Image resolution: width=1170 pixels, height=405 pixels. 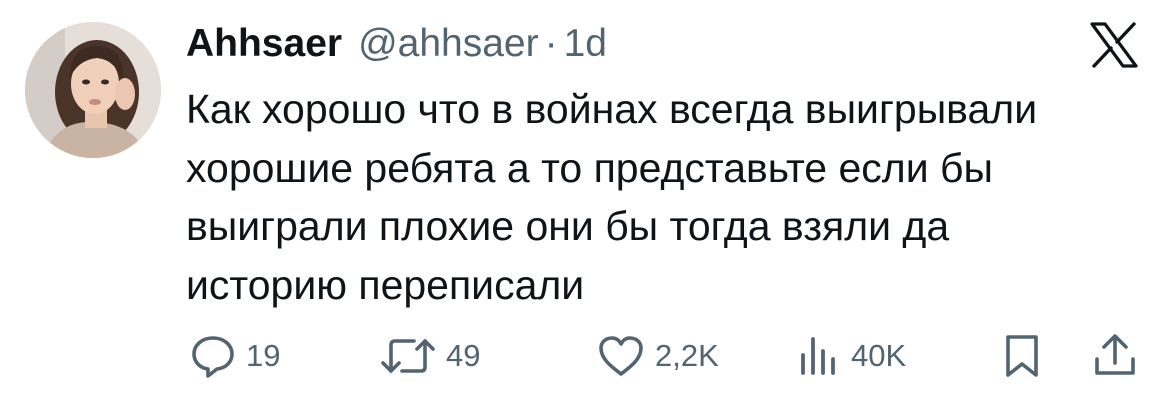 I want to click on reply-button: 19, so click(x=235, y=356).